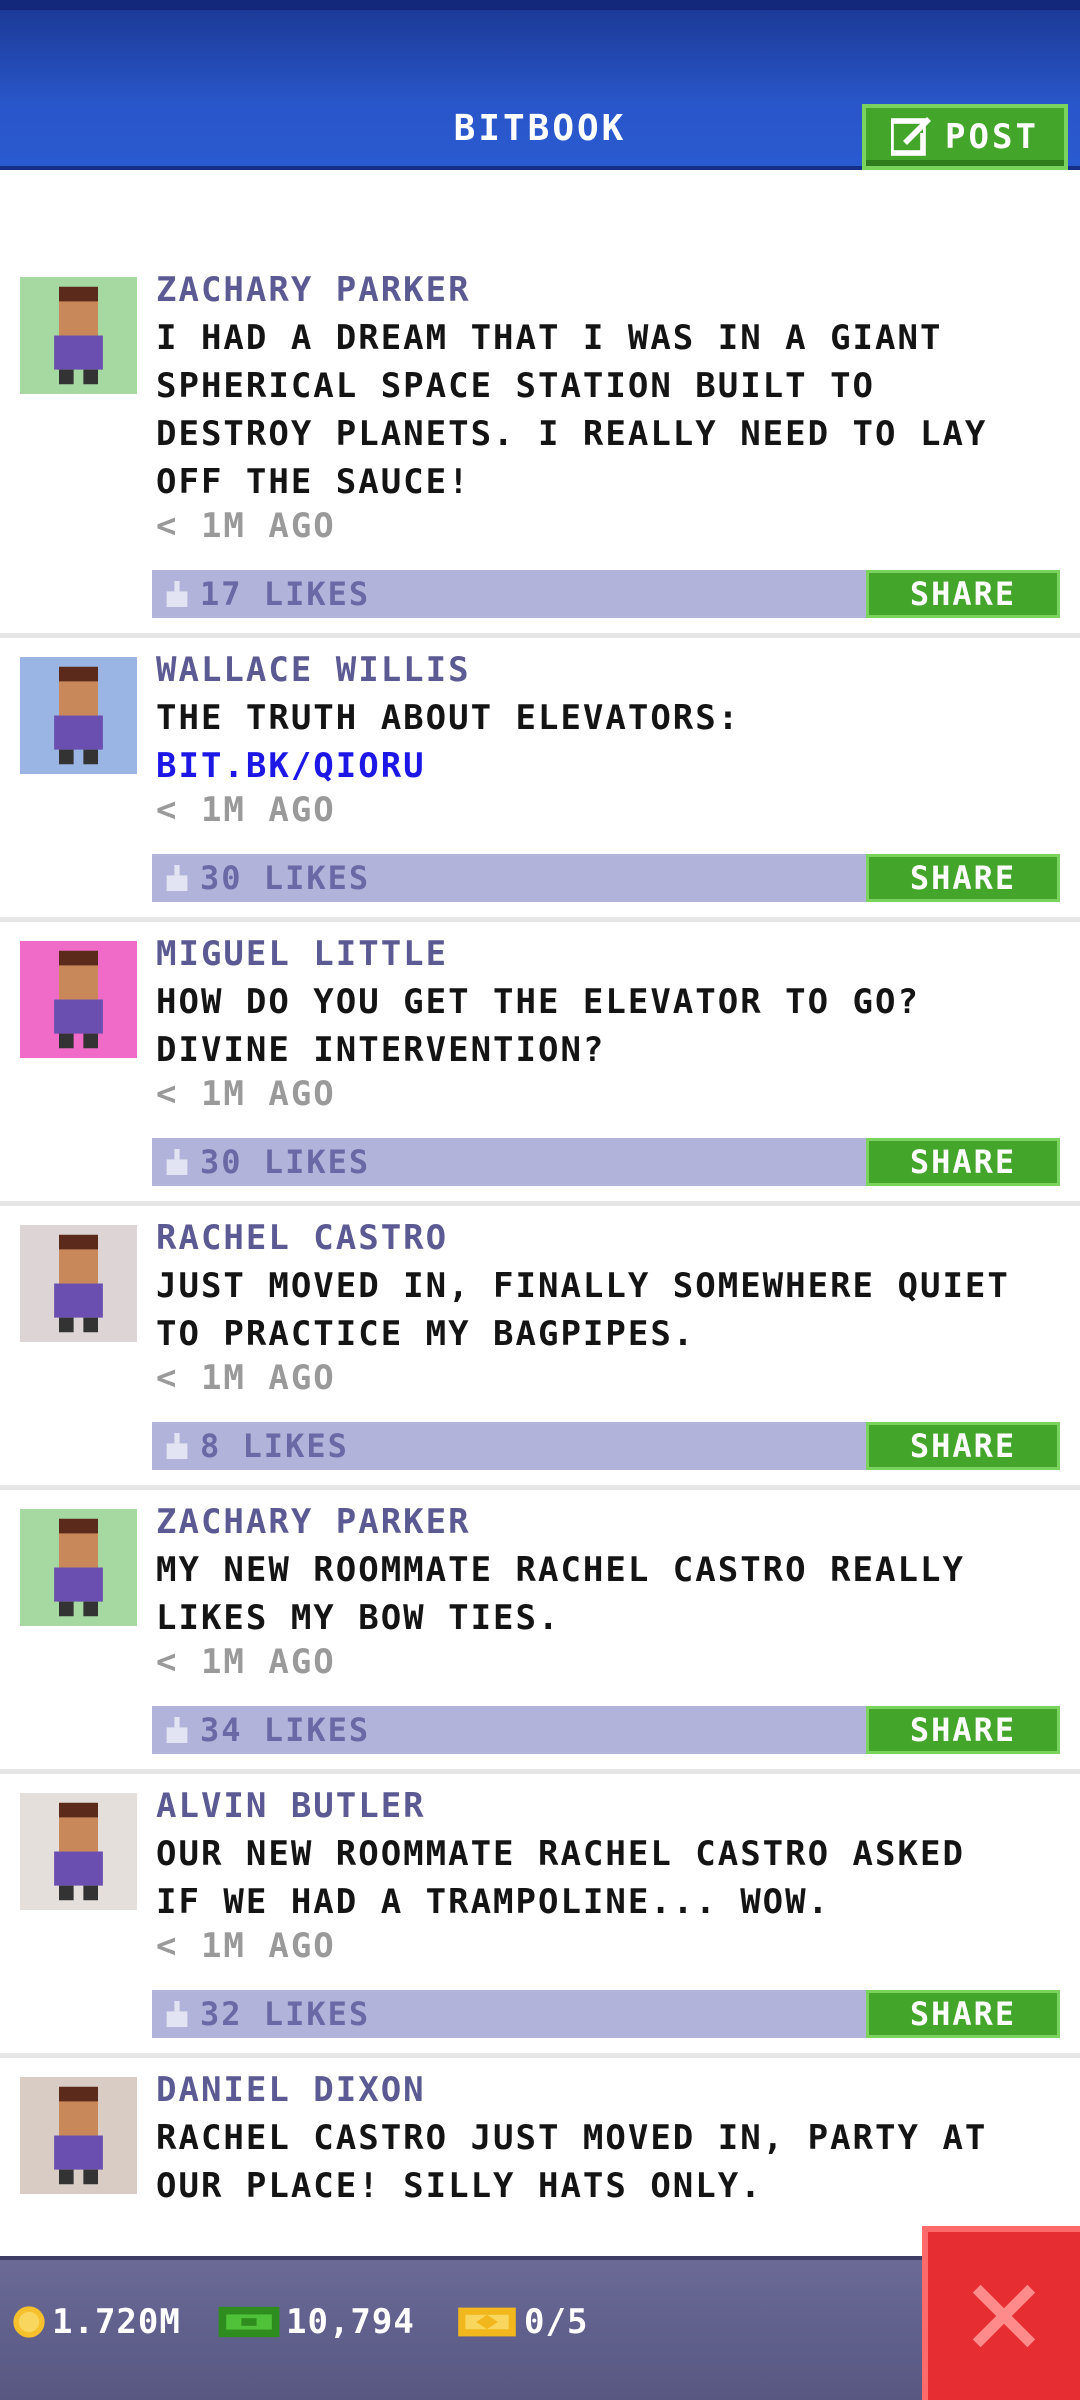 The height and width of the screenshot is (2400, 1080). What do you see at coordinates (560, 1854) in the screenshot?
I see `post-text-line: OUR NEW ROOMMATE RACHEL CASTRO ASKED` at bounding box center [560, 1854].